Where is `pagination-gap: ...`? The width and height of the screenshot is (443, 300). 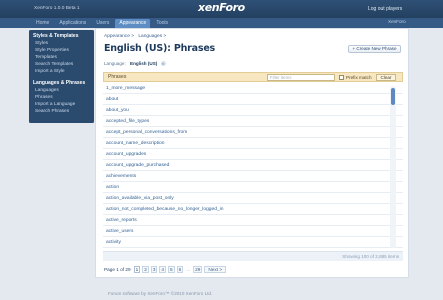 pagination-gap: ... is located at coordinates (188, 269).